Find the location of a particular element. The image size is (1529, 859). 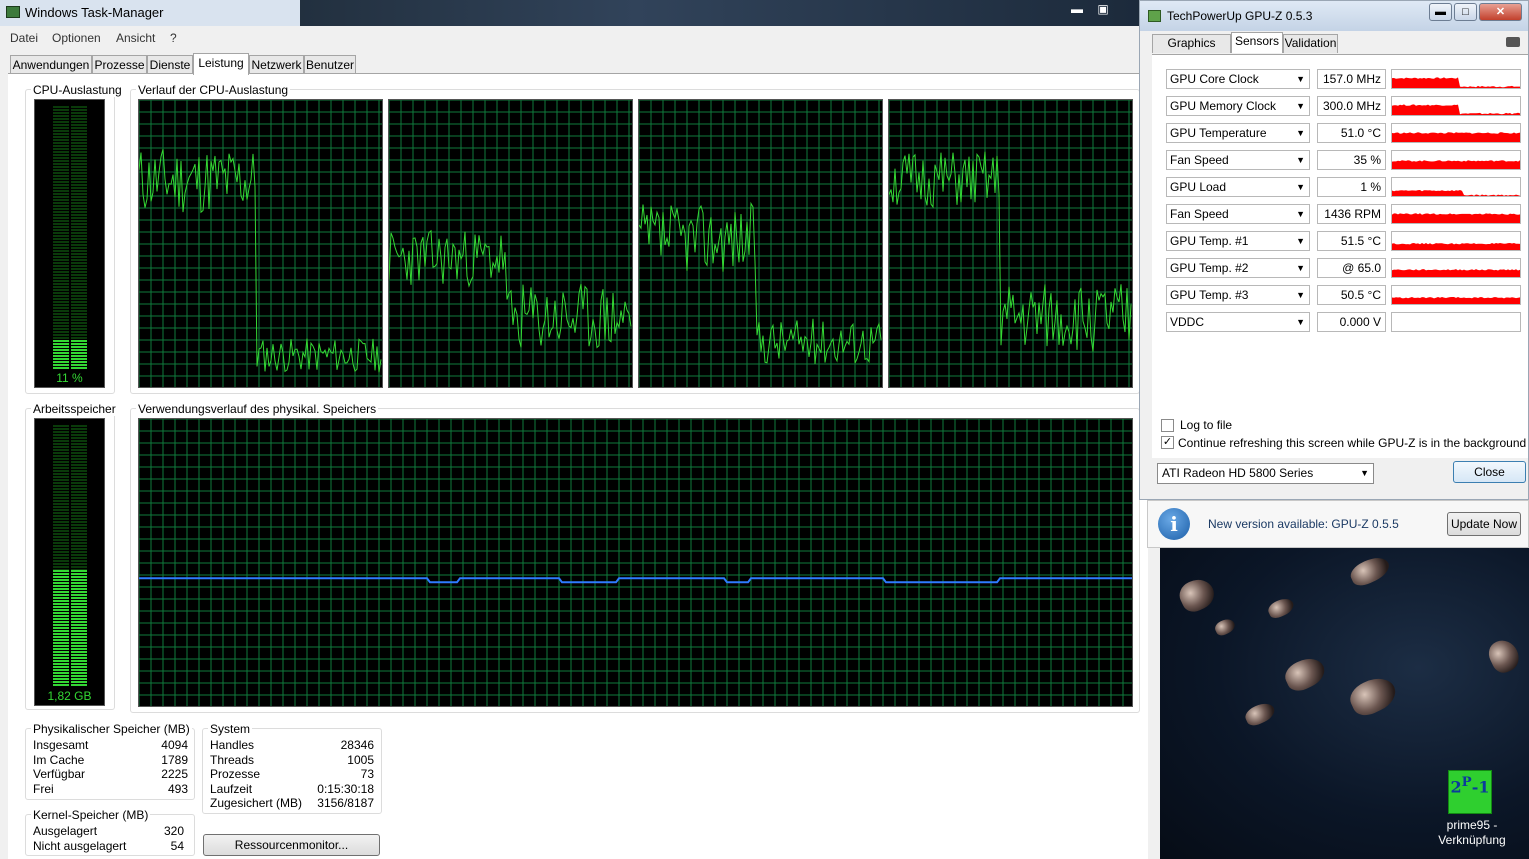

sensor-name: GPU Load is located at coordinates (1198, 187).